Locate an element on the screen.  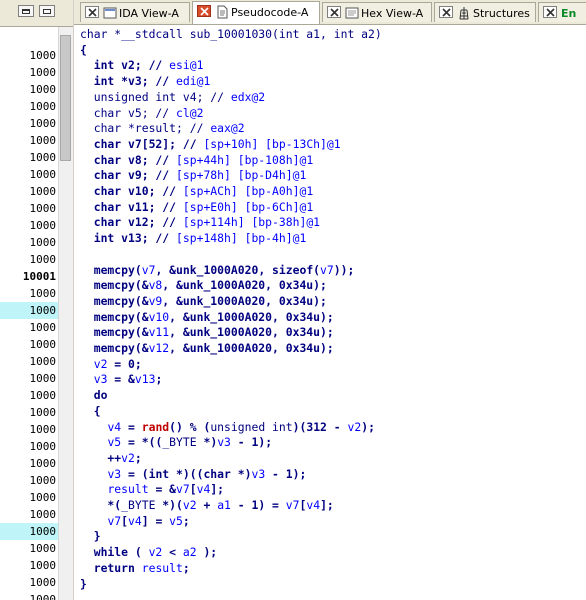
code-line: do is located at coordinates (94, 395).